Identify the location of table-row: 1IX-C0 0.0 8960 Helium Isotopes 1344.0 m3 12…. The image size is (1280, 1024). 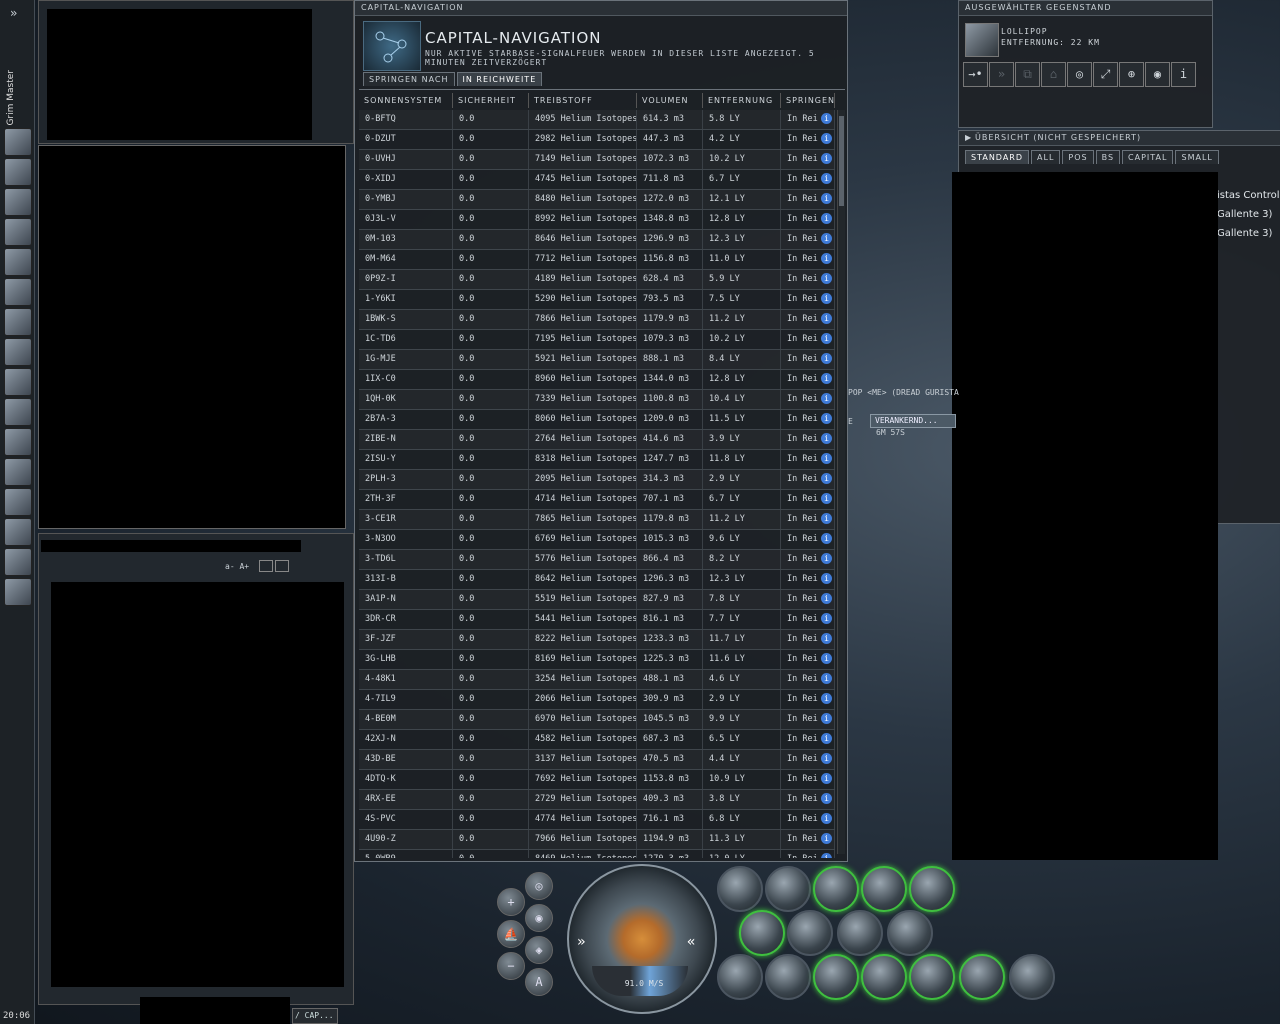
(597, 380).